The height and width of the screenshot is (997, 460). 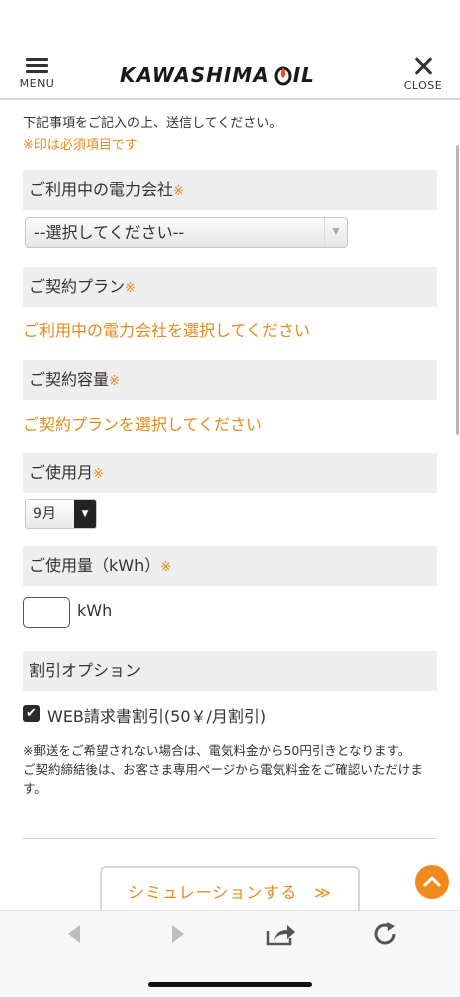 I want to click on kwh-unit-label: kWh, so click(x=95, y=610).